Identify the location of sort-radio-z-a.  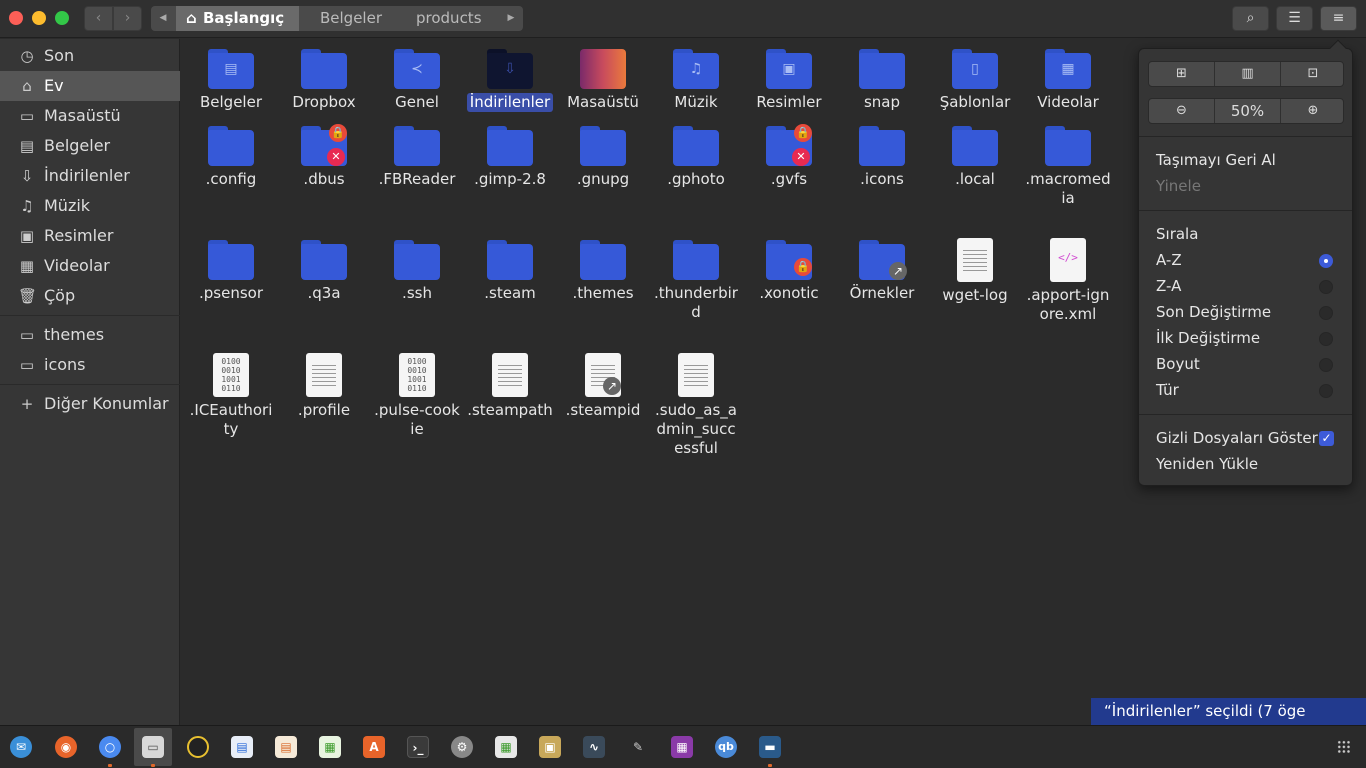
(1326, 287).